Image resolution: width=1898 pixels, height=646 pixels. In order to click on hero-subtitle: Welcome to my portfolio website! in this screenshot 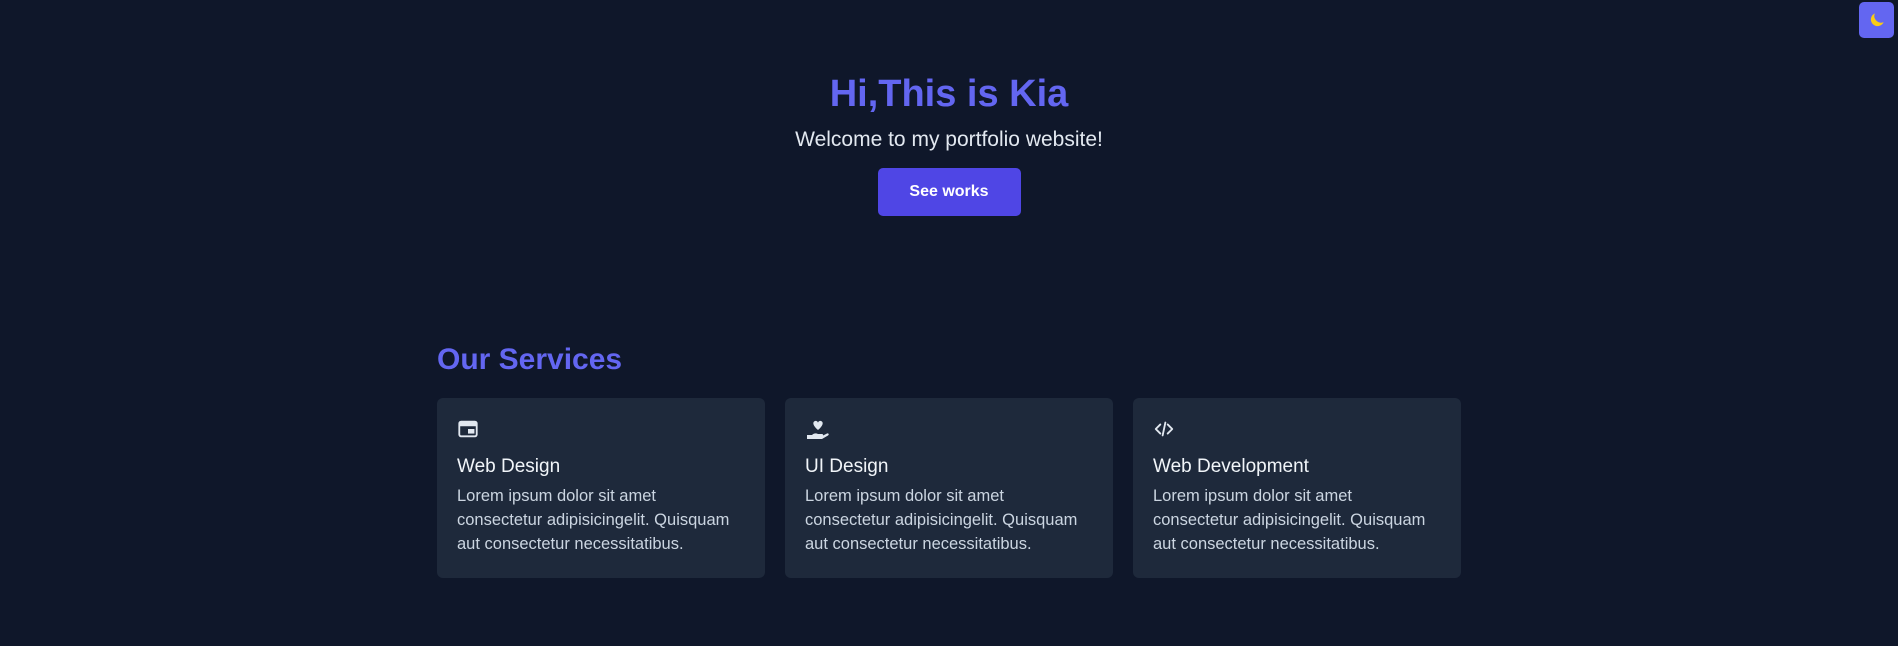, I will do `click(949, 139)`.